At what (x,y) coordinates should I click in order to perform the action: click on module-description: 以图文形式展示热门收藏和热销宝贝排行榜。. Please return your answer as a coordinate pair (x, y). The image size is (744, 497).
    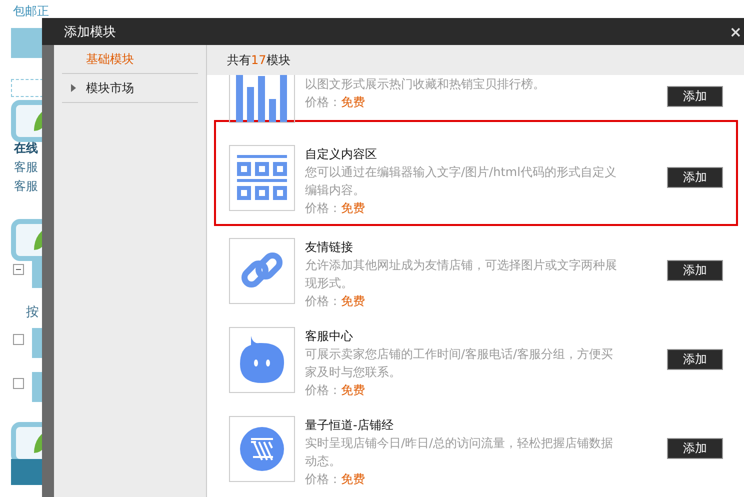
    Looking at the image, I should click on (425, 84).